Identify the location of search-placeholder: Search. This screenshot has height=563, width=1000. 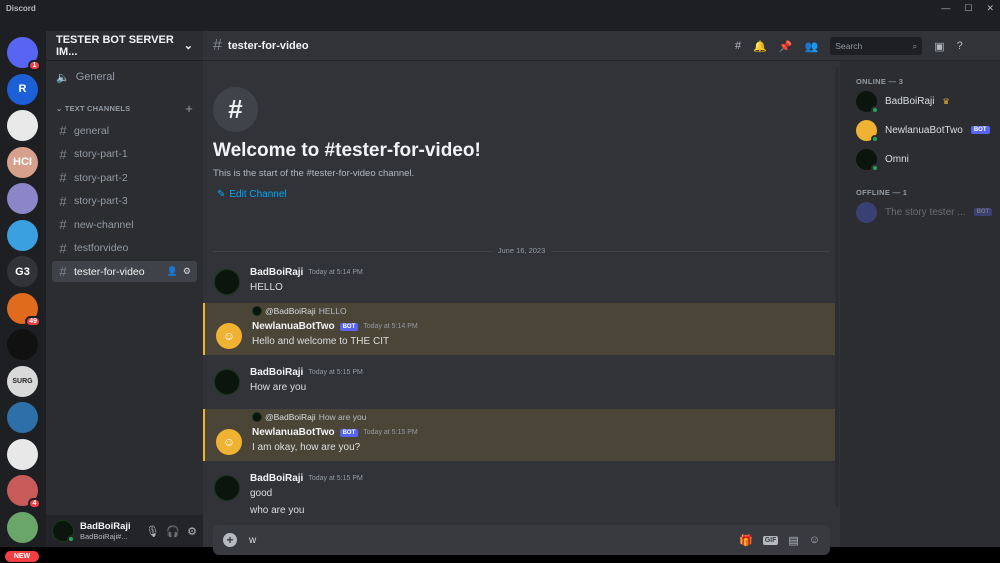
(849, 46).